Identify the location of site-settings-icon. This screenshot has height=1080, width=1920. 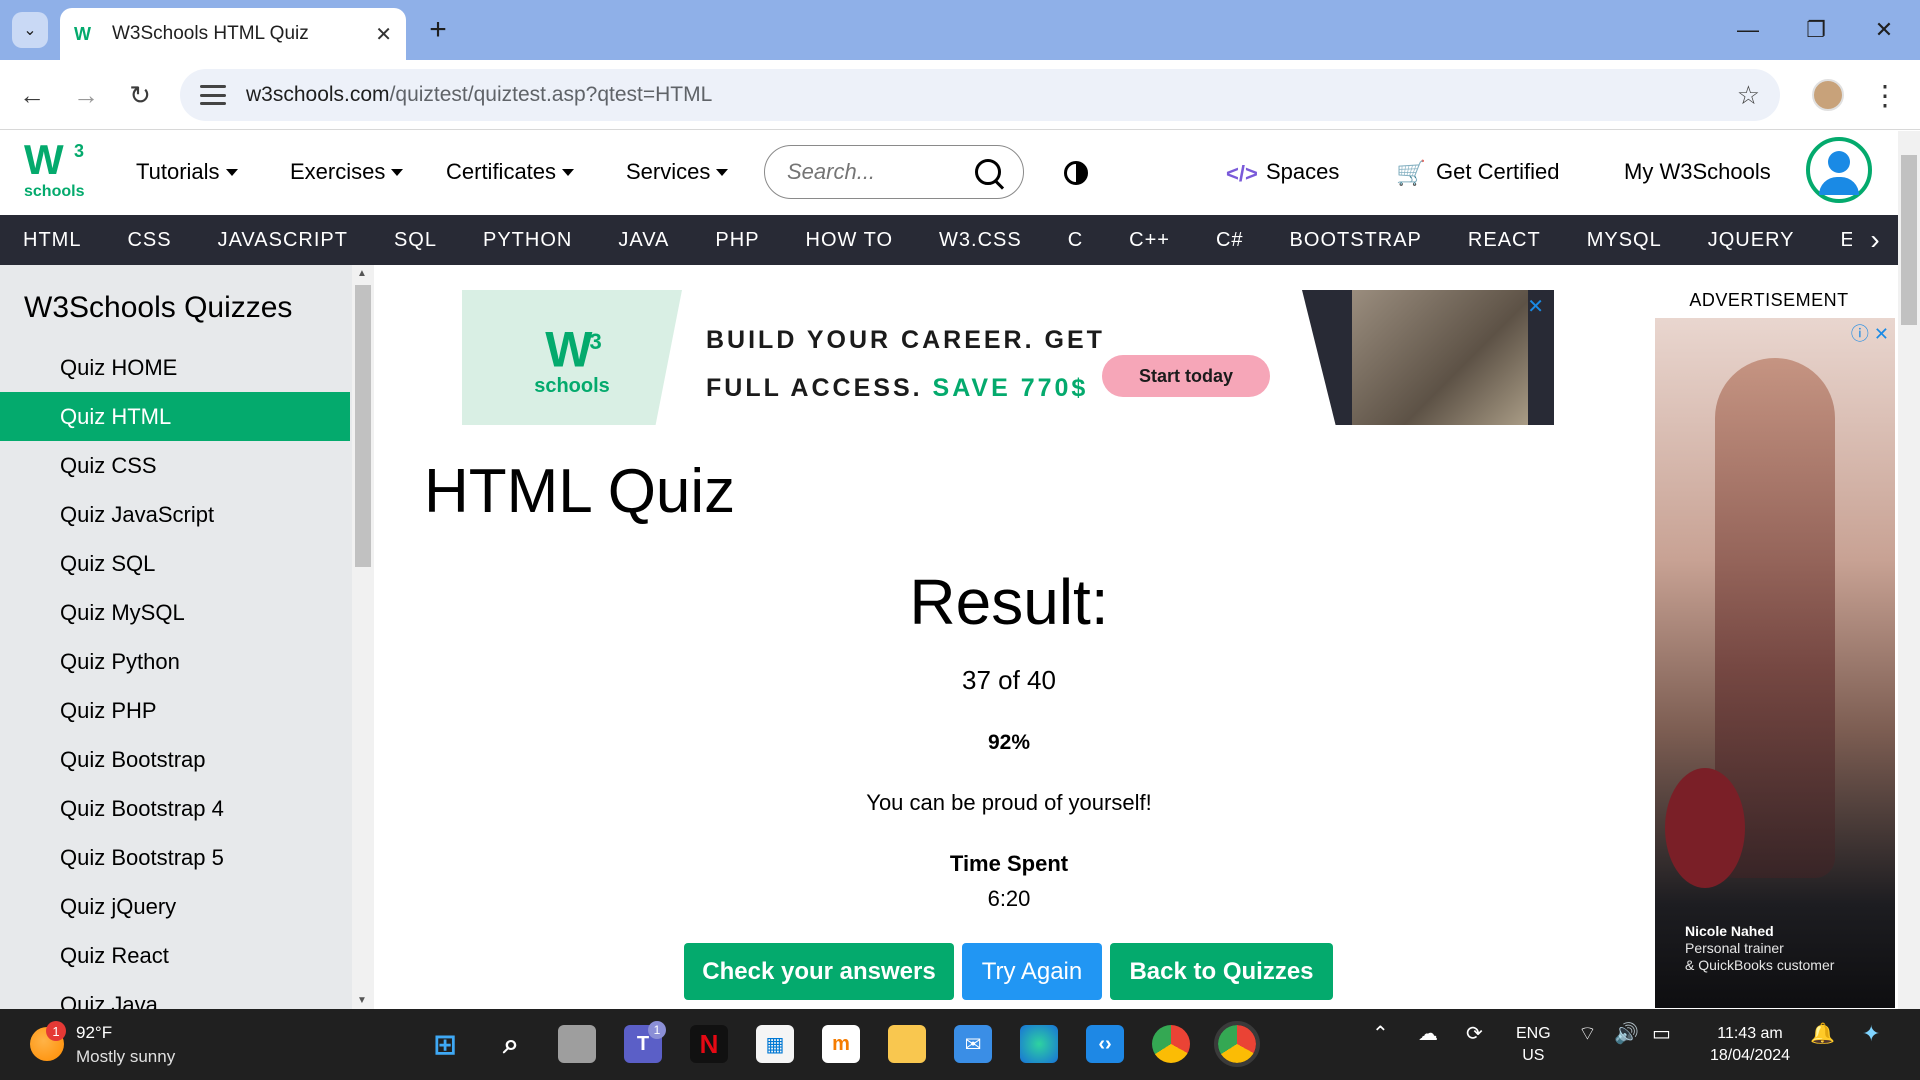
(213, 95).